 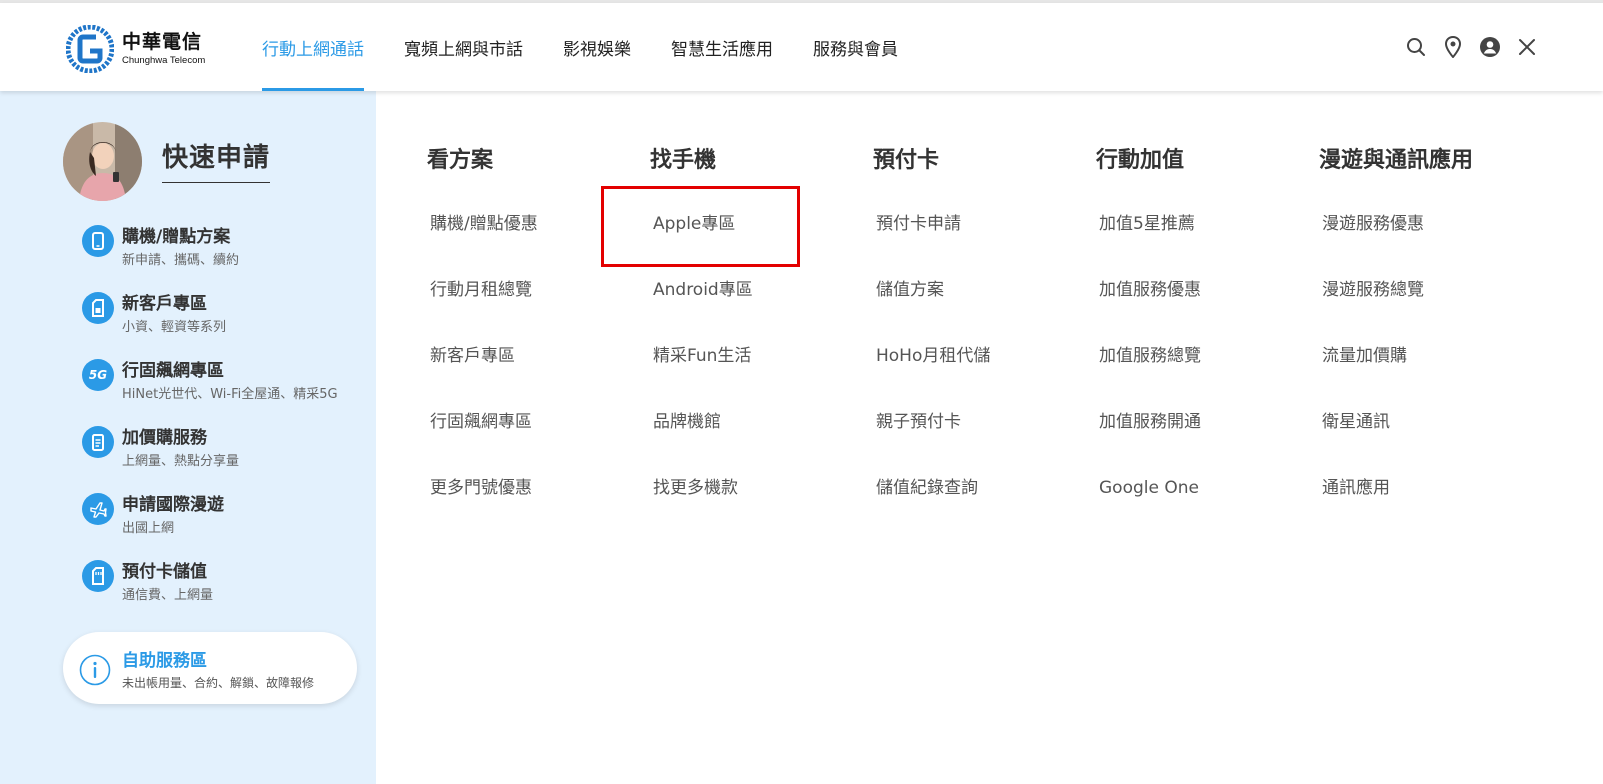 What do you see at coordinates (1201, 379) in the screenshot?
I see `menu-link: 加值服務總覽` at bounding box center [1201, 379].